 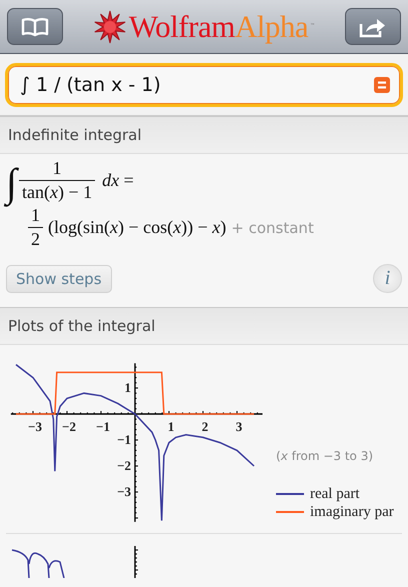 What do you see at coordinates (335, 494) in the screenshot?
I see `legend-label: real part` at bounding box center [335, 494].